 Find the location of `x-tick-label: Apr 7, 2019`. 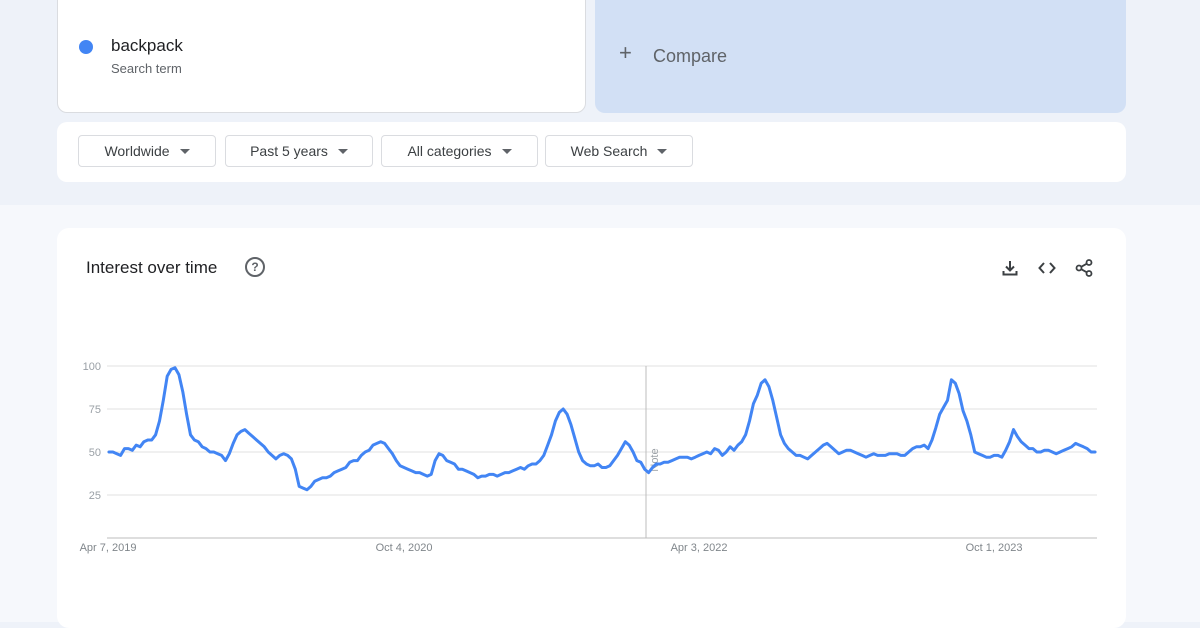

x-tick-label: Apr 7, 2019 is located at coordinates (108, 548).